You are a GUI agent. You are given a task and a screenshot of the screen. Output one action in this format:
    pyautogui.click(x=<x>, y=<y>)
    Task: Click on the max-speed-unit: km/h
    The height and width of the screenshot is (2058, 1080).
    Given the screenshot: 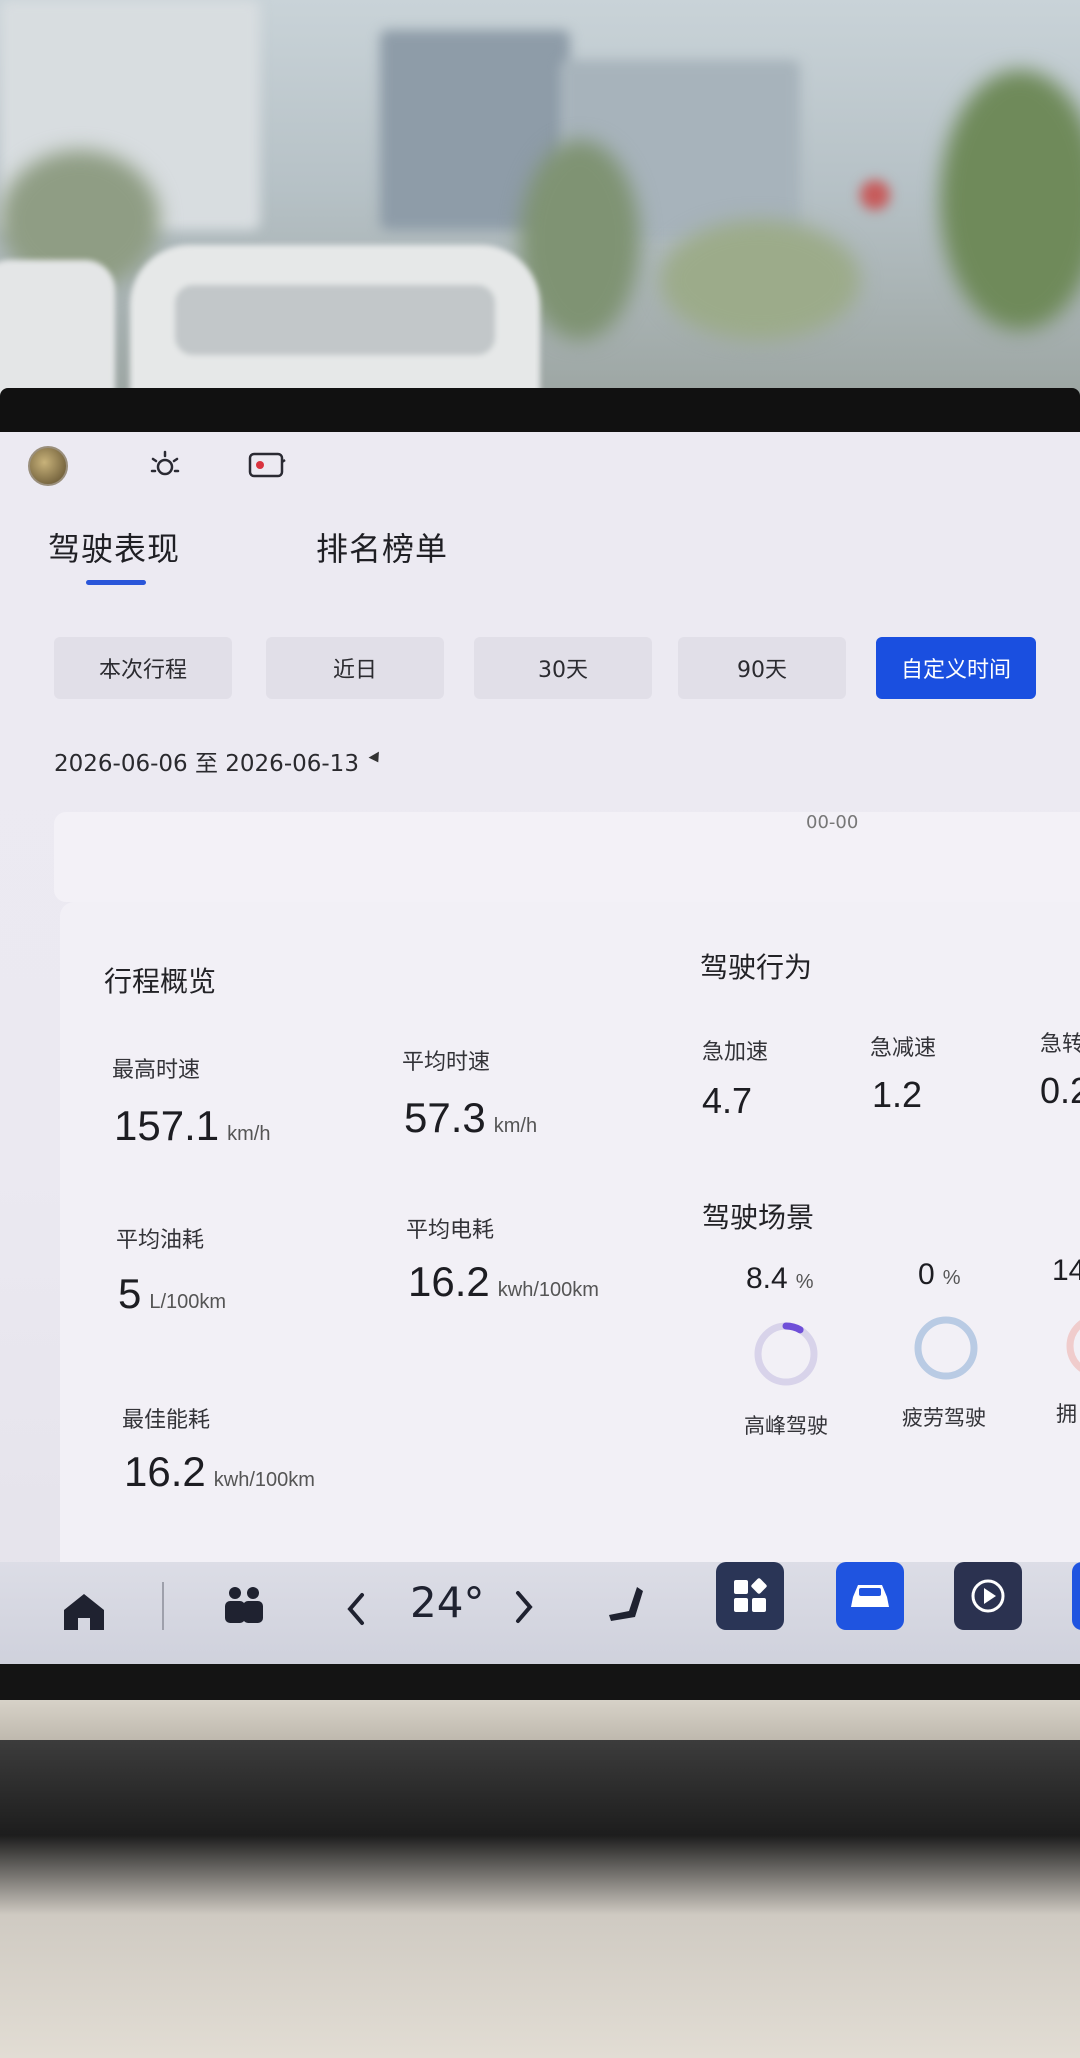 What is the action you would take?
    pyautogui.click(x=249, y=1134)
    